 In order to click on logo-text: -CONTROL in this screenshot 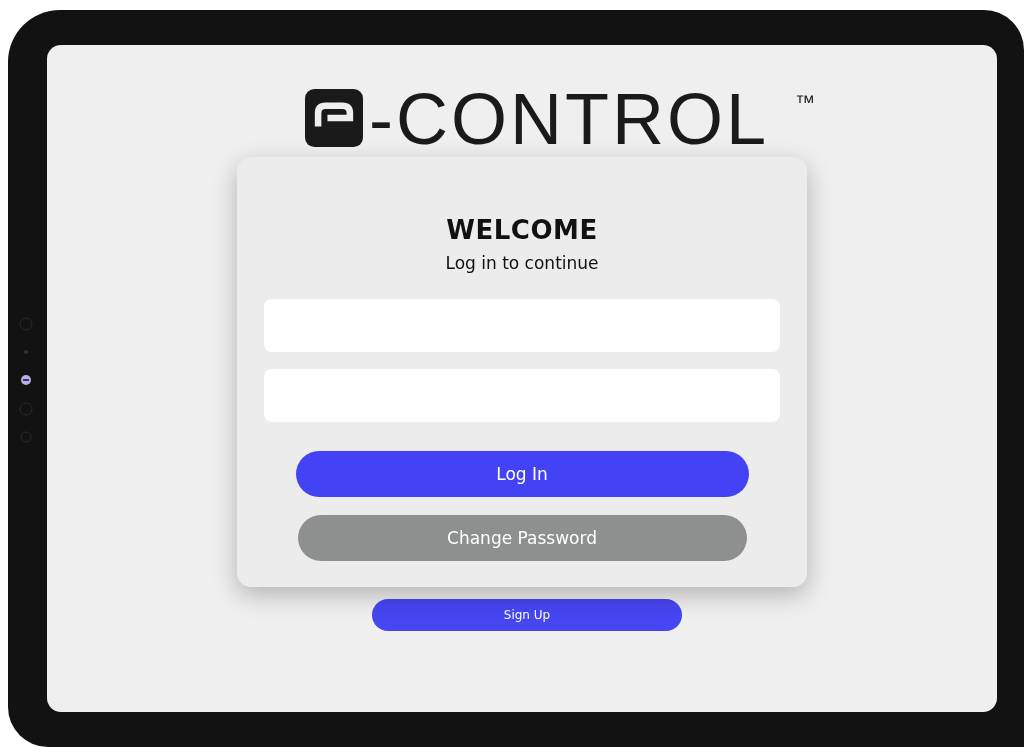, I will do `click(569, 119)`.